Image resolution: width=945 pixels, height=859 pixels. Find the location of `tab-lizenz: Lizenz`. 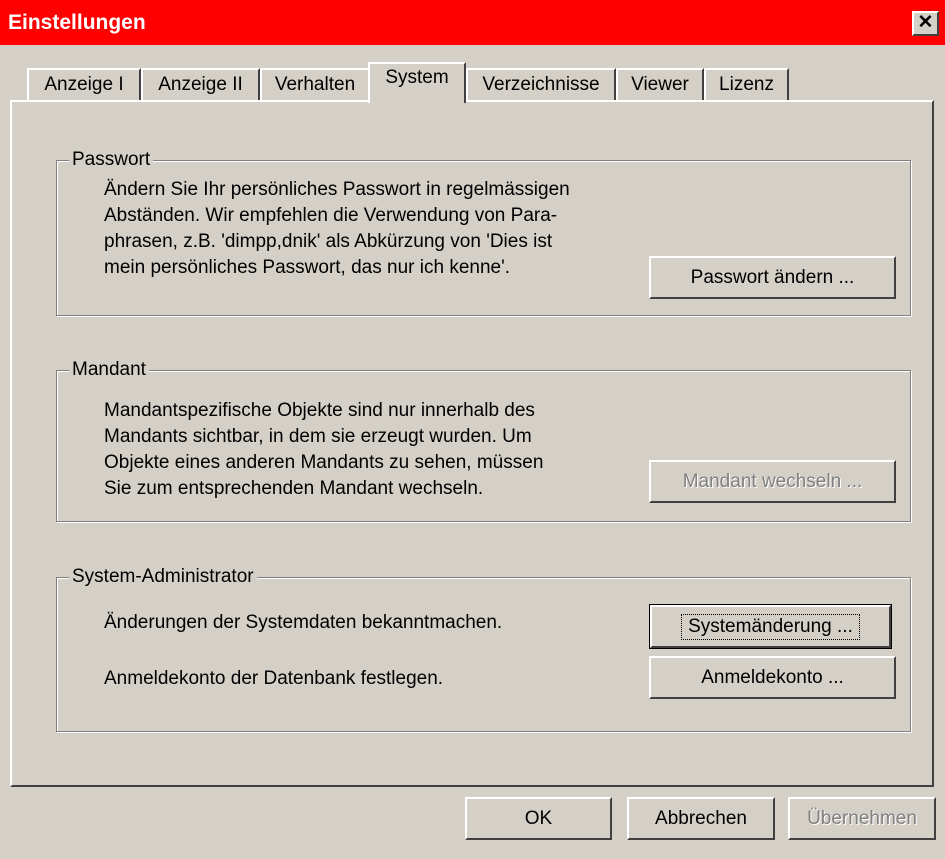

tab-lizenz: Lizenz is located at coordinates (746, 84).